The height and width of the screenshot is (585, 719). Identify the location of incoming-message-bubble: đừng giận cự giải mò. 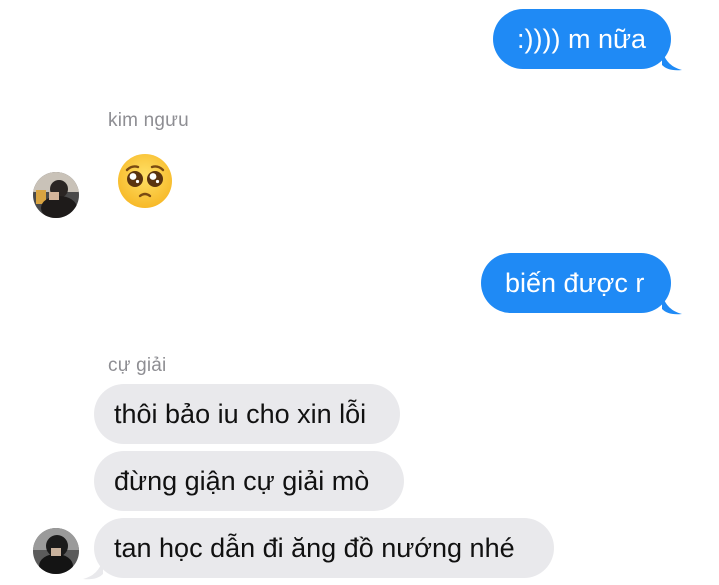
(249, 481).